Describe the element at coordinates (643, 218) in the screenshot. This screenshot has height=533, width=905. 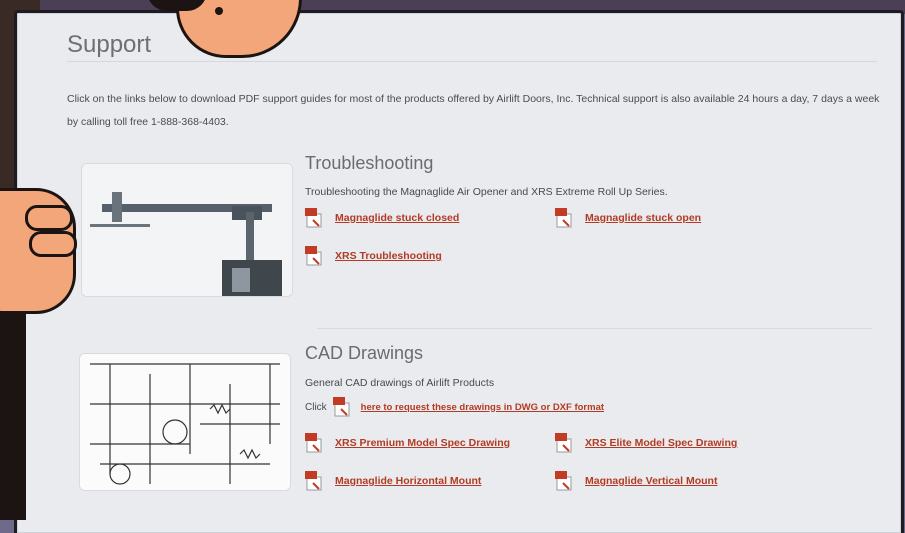
I see `link-label: Magnaglide stuck open` at that location.